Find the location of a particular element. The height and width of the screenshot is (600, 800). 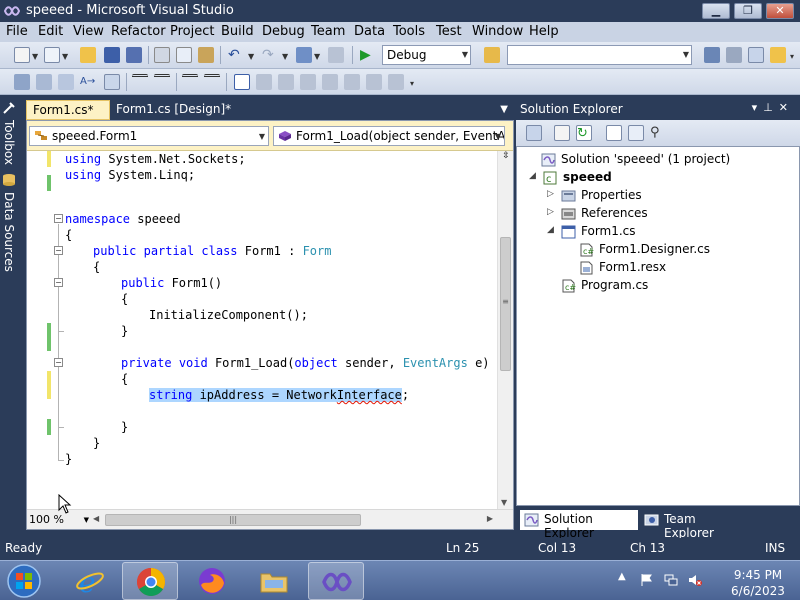

firefox-taskbar-button is located at coordinates (212, 581).